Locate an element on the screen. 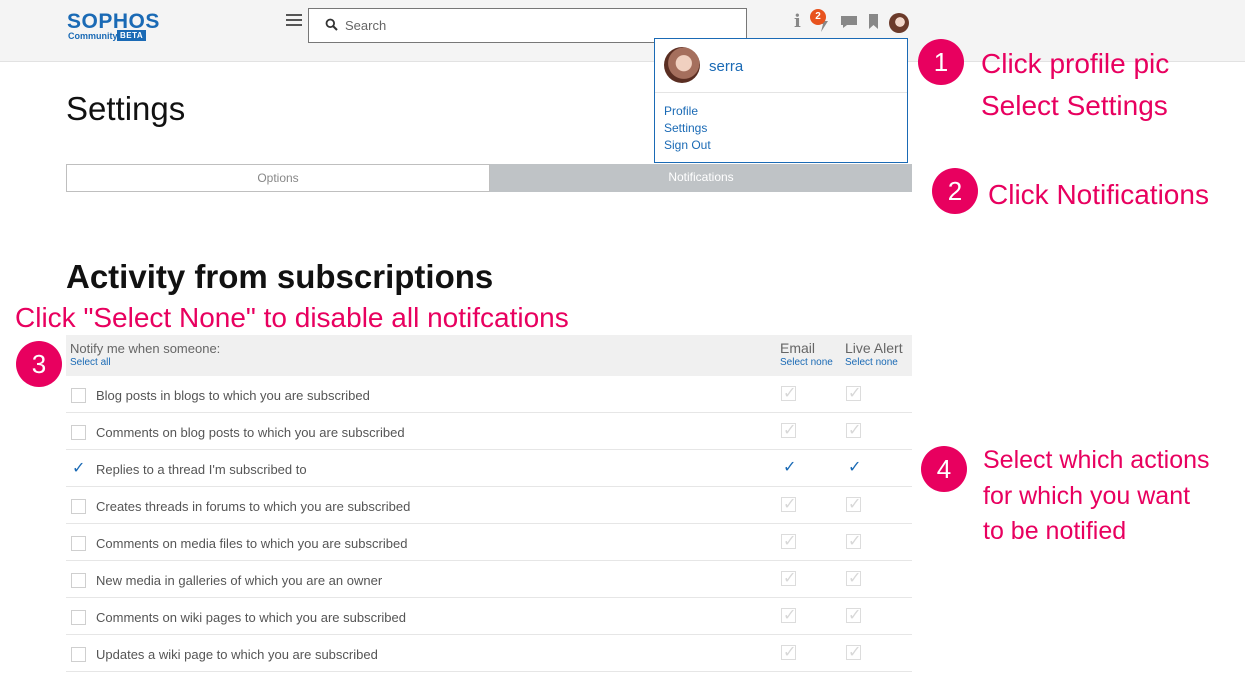 Image resolution: width=1245 pixels, height=700 pixels. row-label: Replies to a thread I'm subscribed to is located at coordinates (201, 469).